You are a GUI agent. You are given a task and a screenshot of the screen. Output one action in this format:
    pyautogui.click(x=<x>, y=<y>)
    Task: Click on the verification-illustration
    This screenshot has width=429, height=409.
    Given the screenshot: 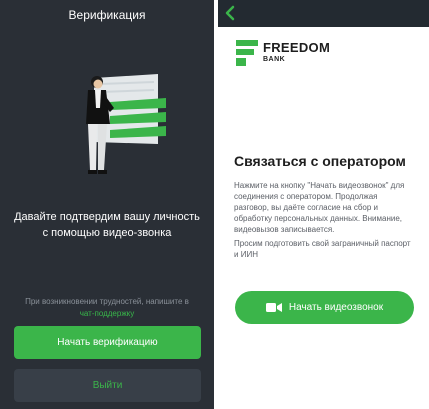 What is the action you would take?
    pyautogui.click(x=126, y=124)
    